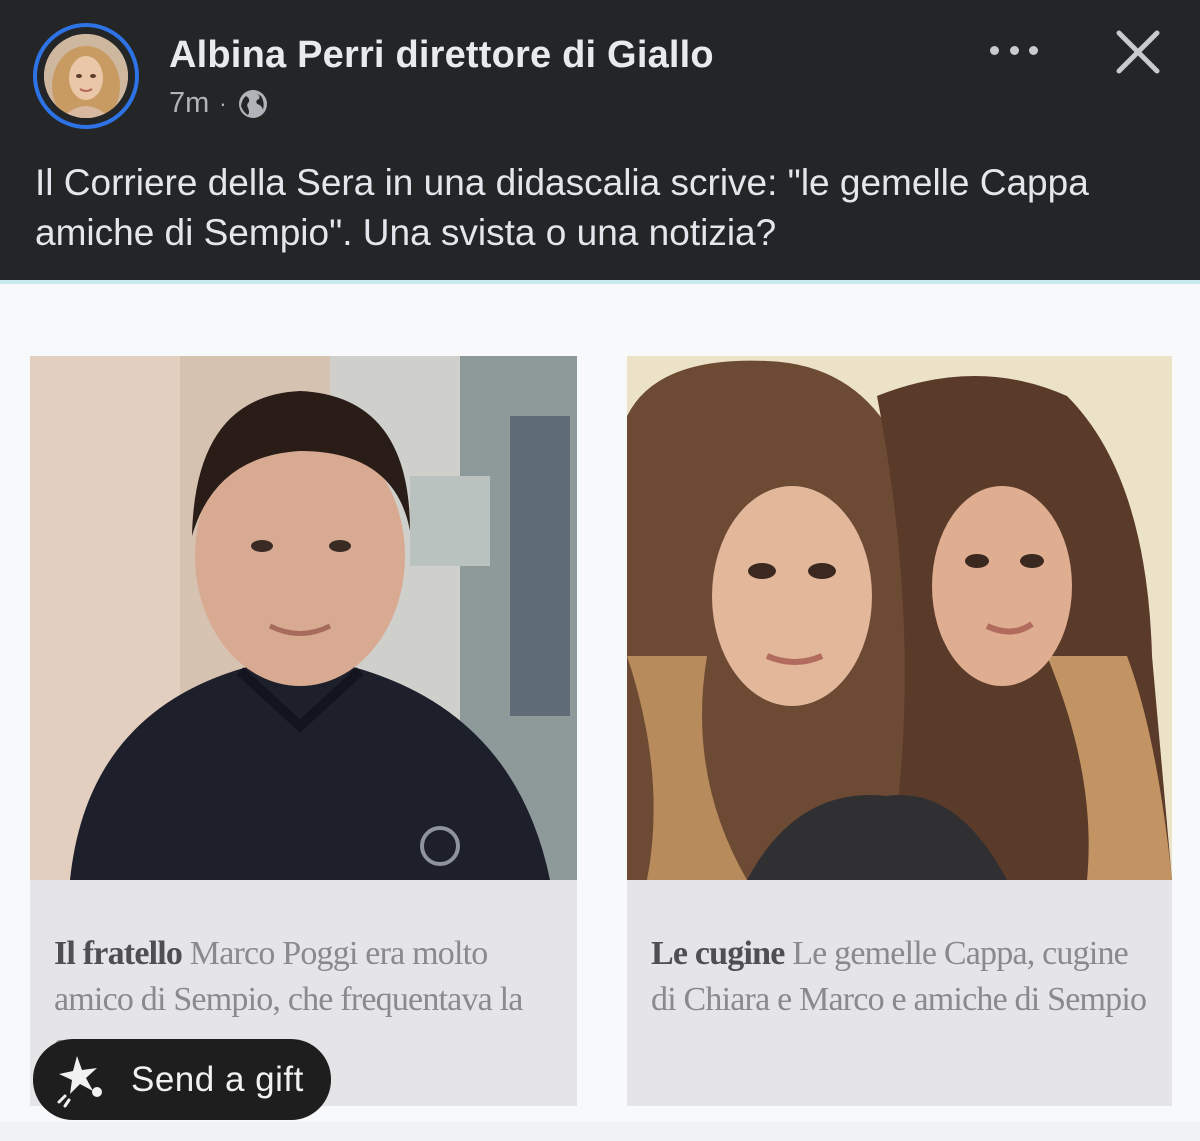 Image resolution: width=1200 pixels, height=1141 pixels. I want to click on avatar-photo, so click(86, 76).